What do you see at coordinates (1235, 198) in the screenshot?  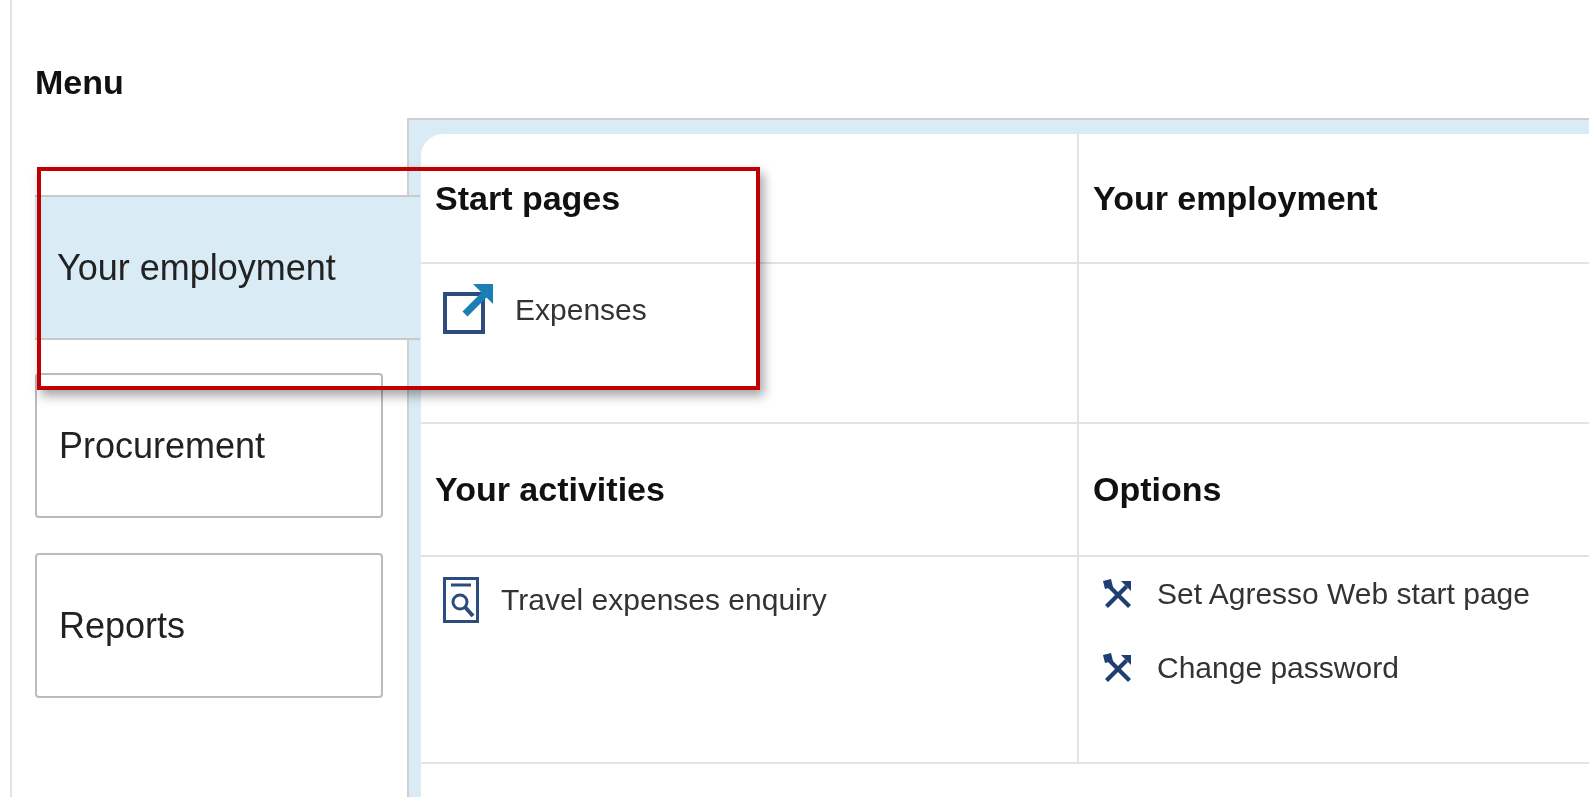 I see `section-heading: Your employment` at bounding box center [1235, 198].